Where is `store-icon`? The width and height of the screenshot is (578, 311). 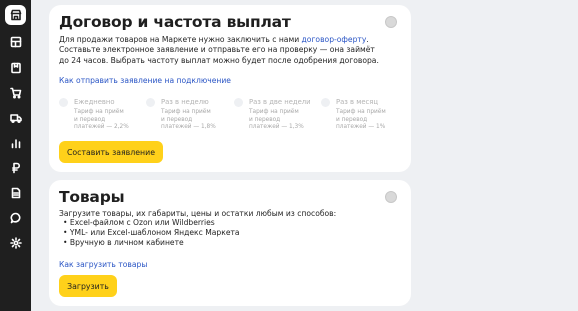
store-icon is located at coordinates (15, 15).